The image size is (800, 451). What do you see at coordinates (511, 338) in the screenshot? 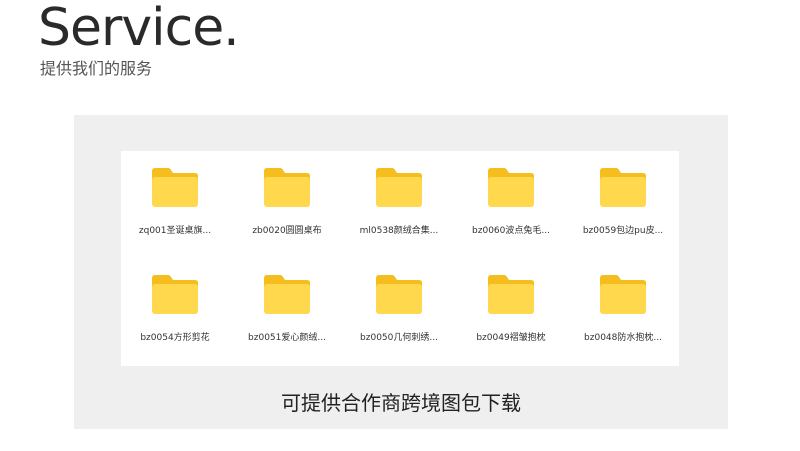
I see `folder-label: bz0049褶皱抱枕` at bounding box center [511, 338].